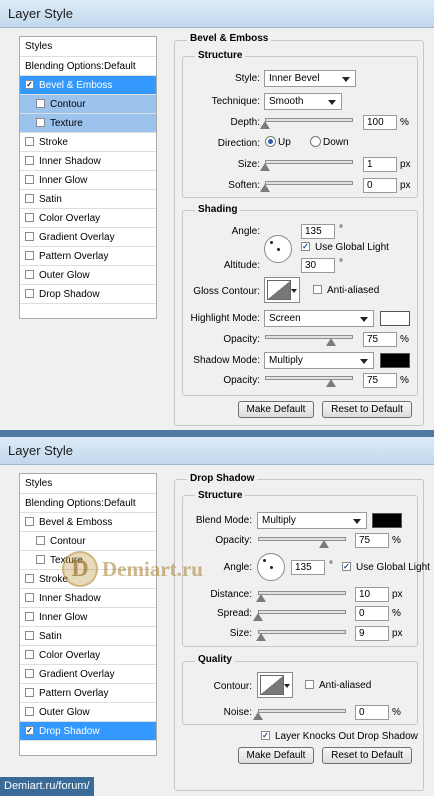  Describe the element at coordinates (88, 522) in the screenshot. I see `style-item-bevel-emboss: Bevel & Emboss` at that location.